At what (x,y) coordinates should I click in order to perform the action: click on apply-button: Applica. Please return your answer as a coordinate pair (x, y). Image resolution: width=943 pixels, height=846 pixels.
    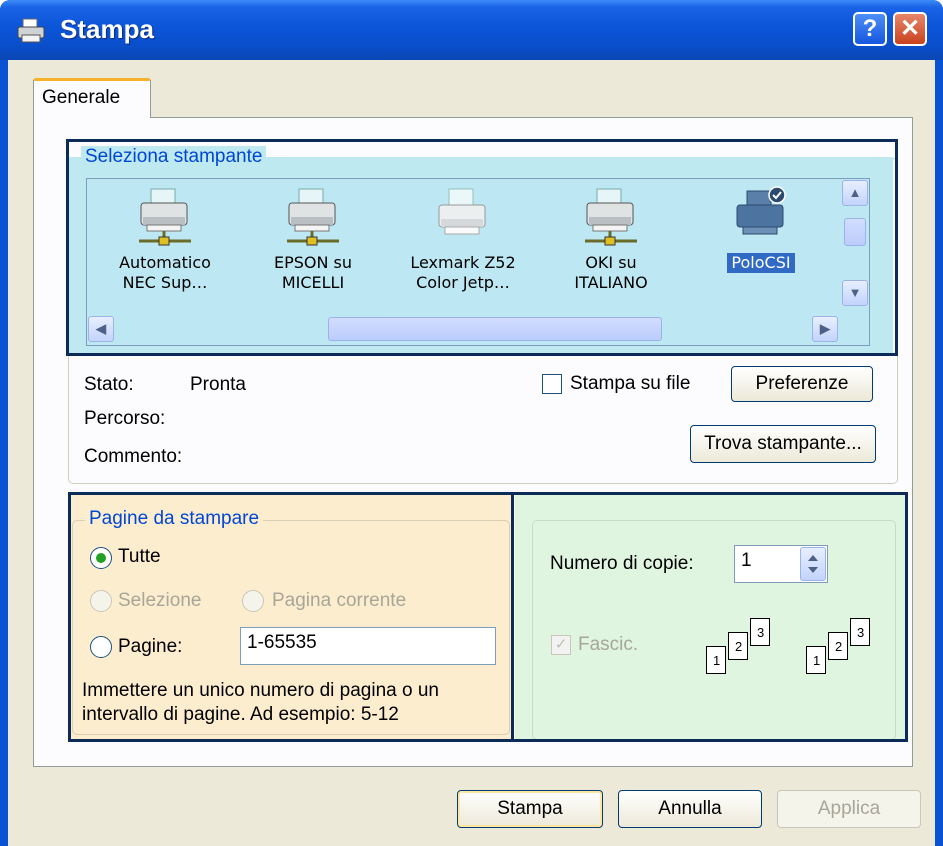
    Looking at the image, I should click on (849, 809).